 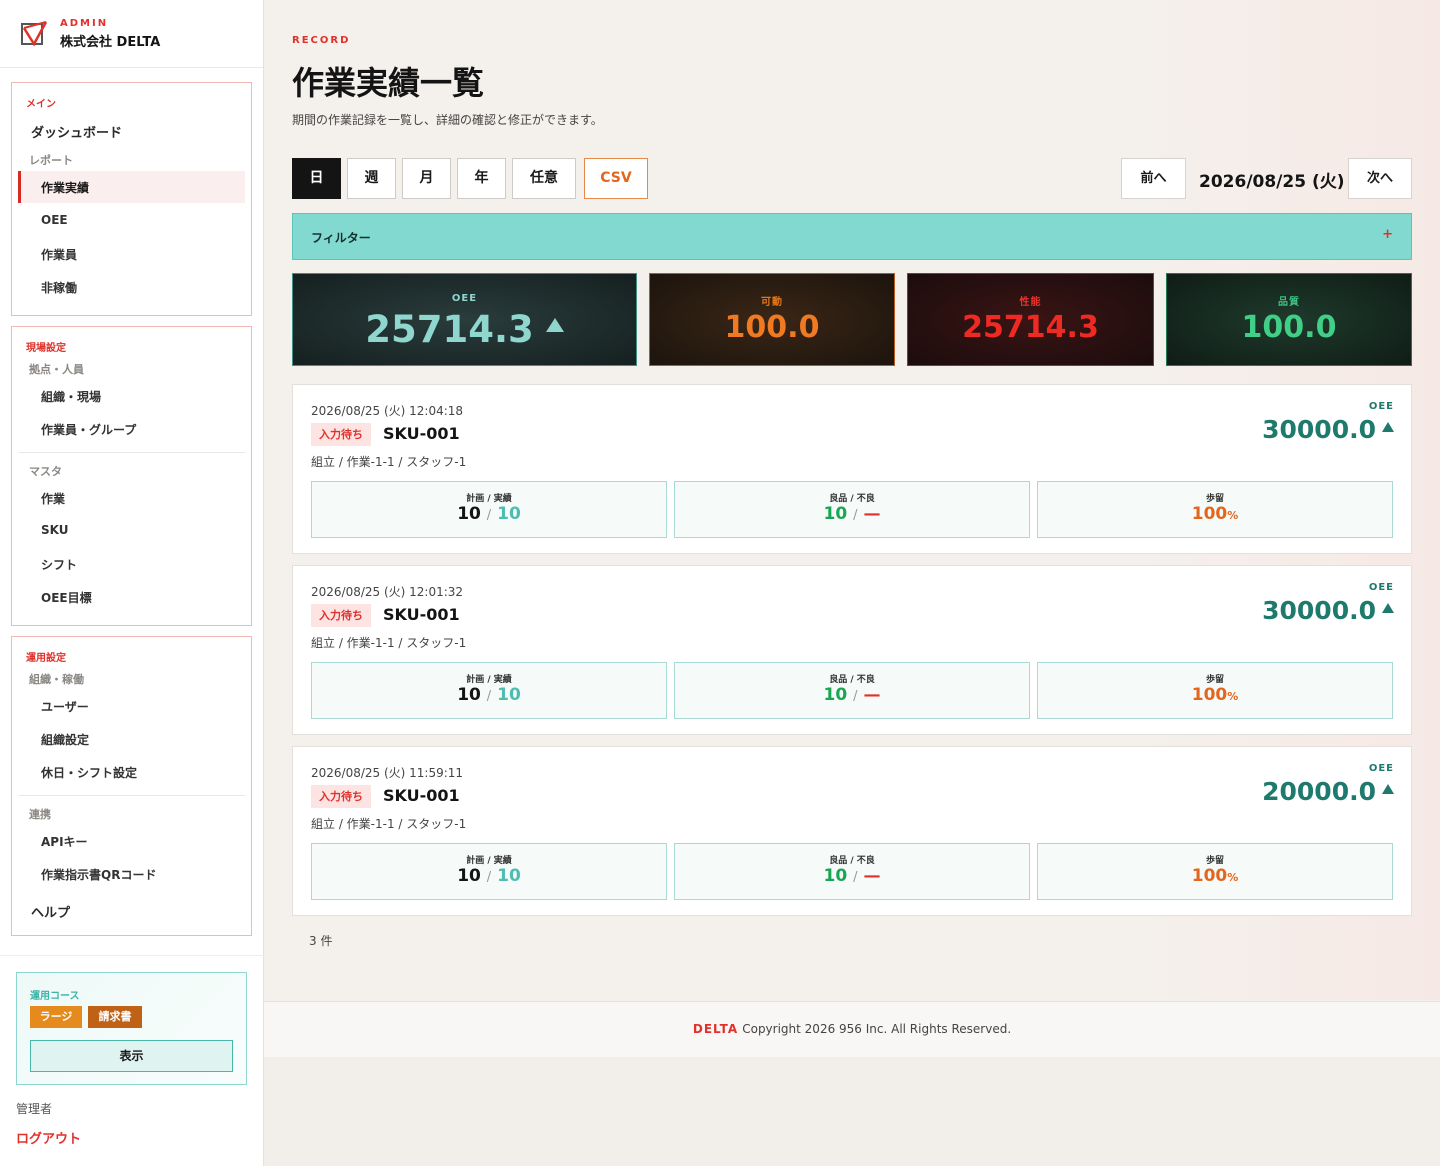 I want to click on kpi-performance-card: 性能 25714.3, so click(x=1030, y=319).